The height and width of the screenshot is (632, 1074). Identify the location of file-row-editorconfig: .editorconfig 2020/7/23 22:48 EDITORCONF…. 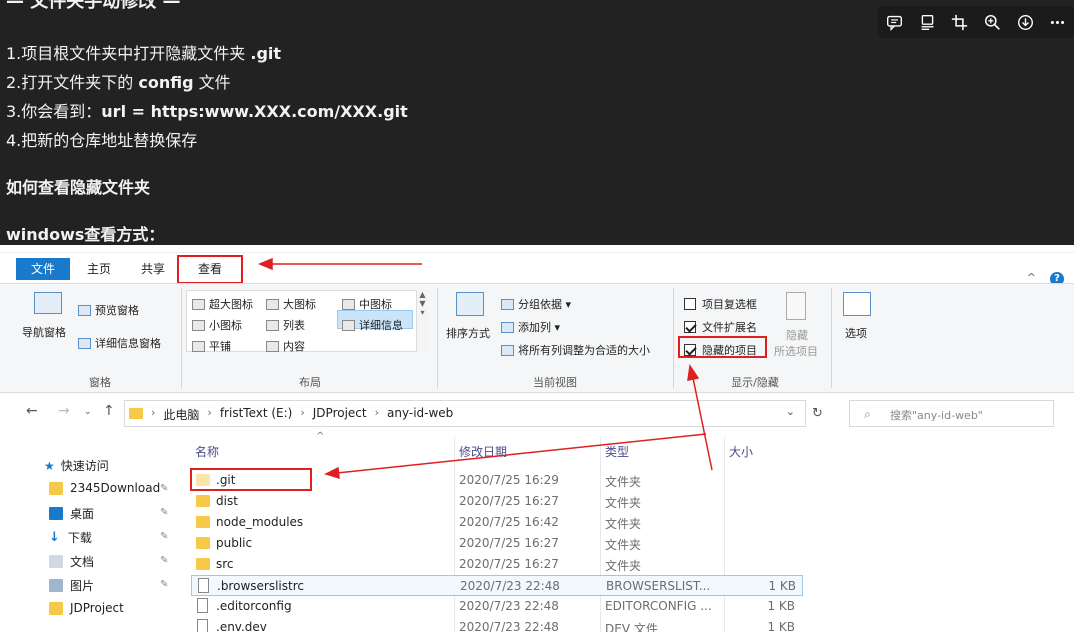
(497, 606).